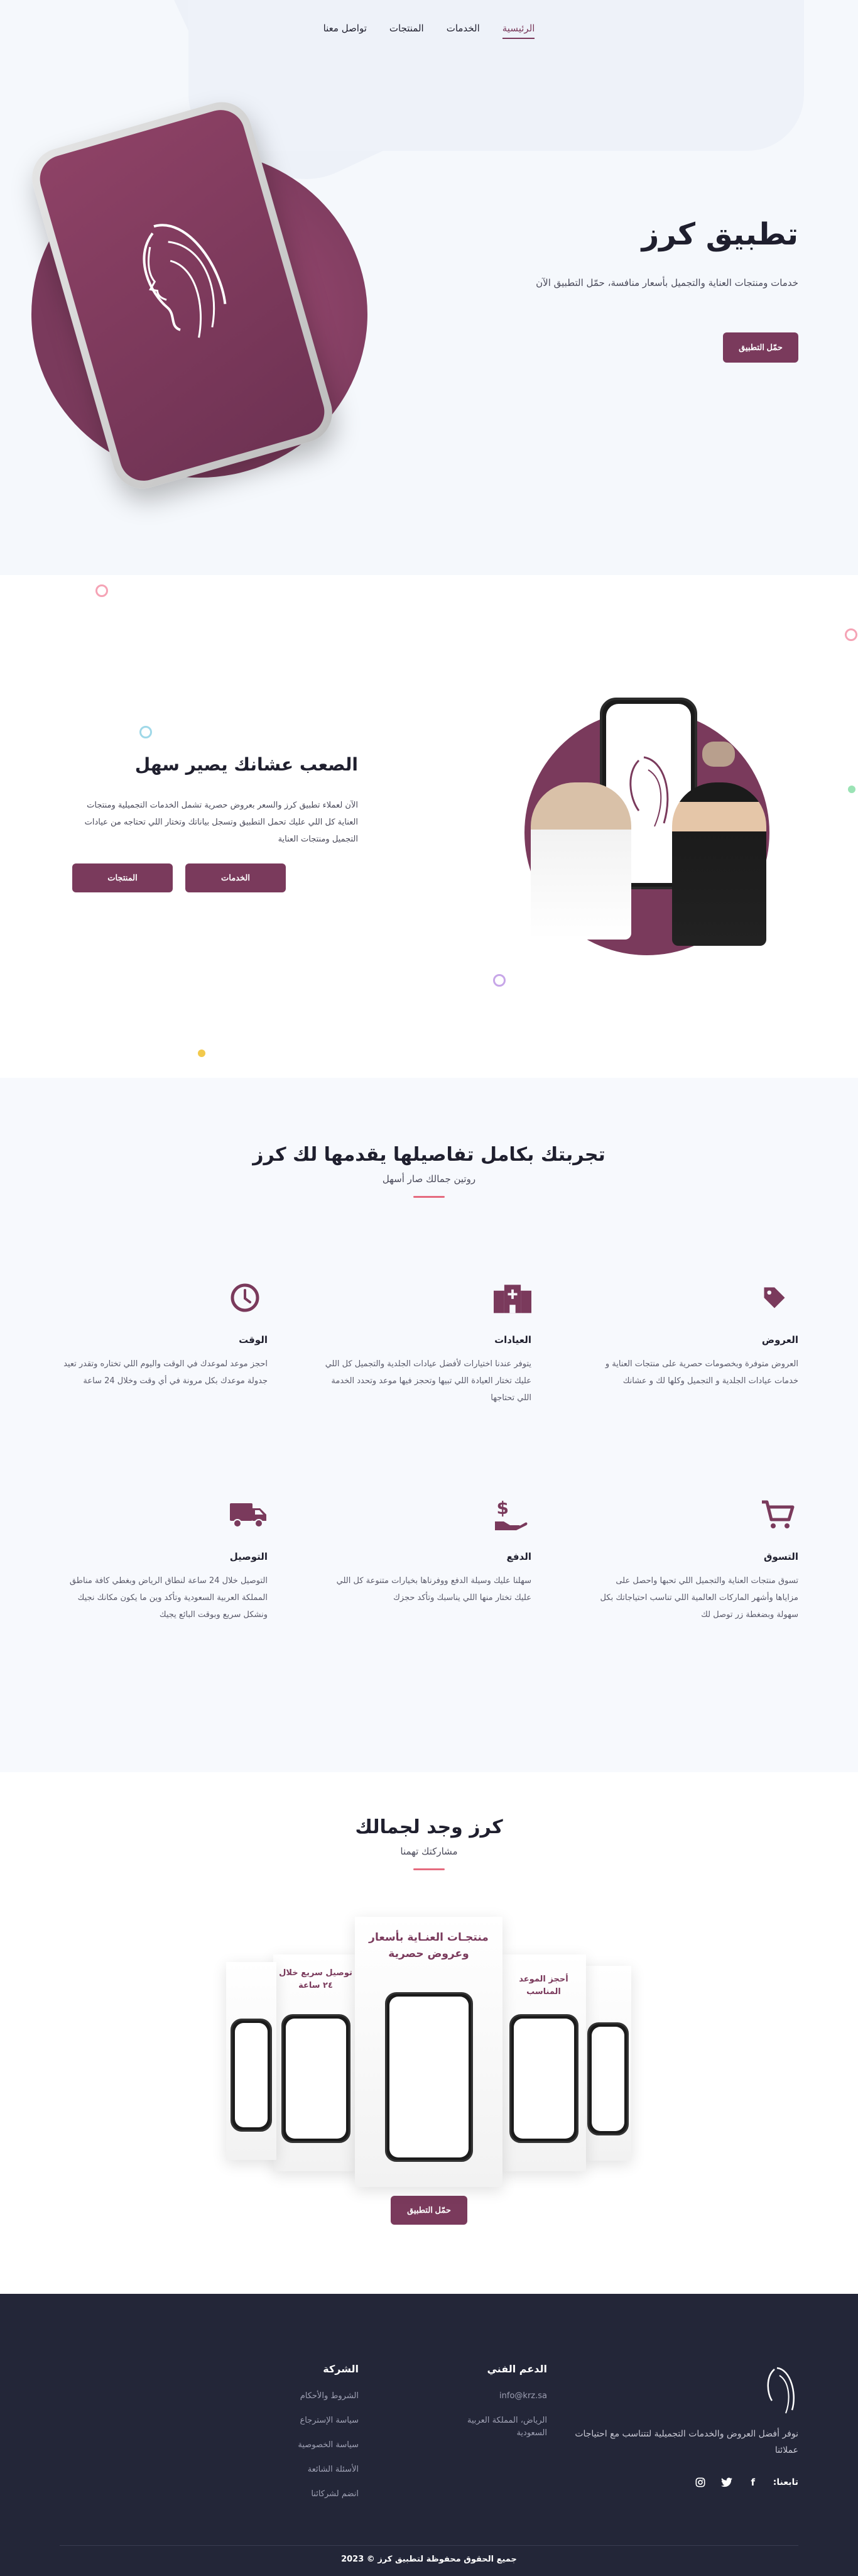 The width and height of the screenshot is (858, 2576). I want to click on woman-image, so click(719, 864).